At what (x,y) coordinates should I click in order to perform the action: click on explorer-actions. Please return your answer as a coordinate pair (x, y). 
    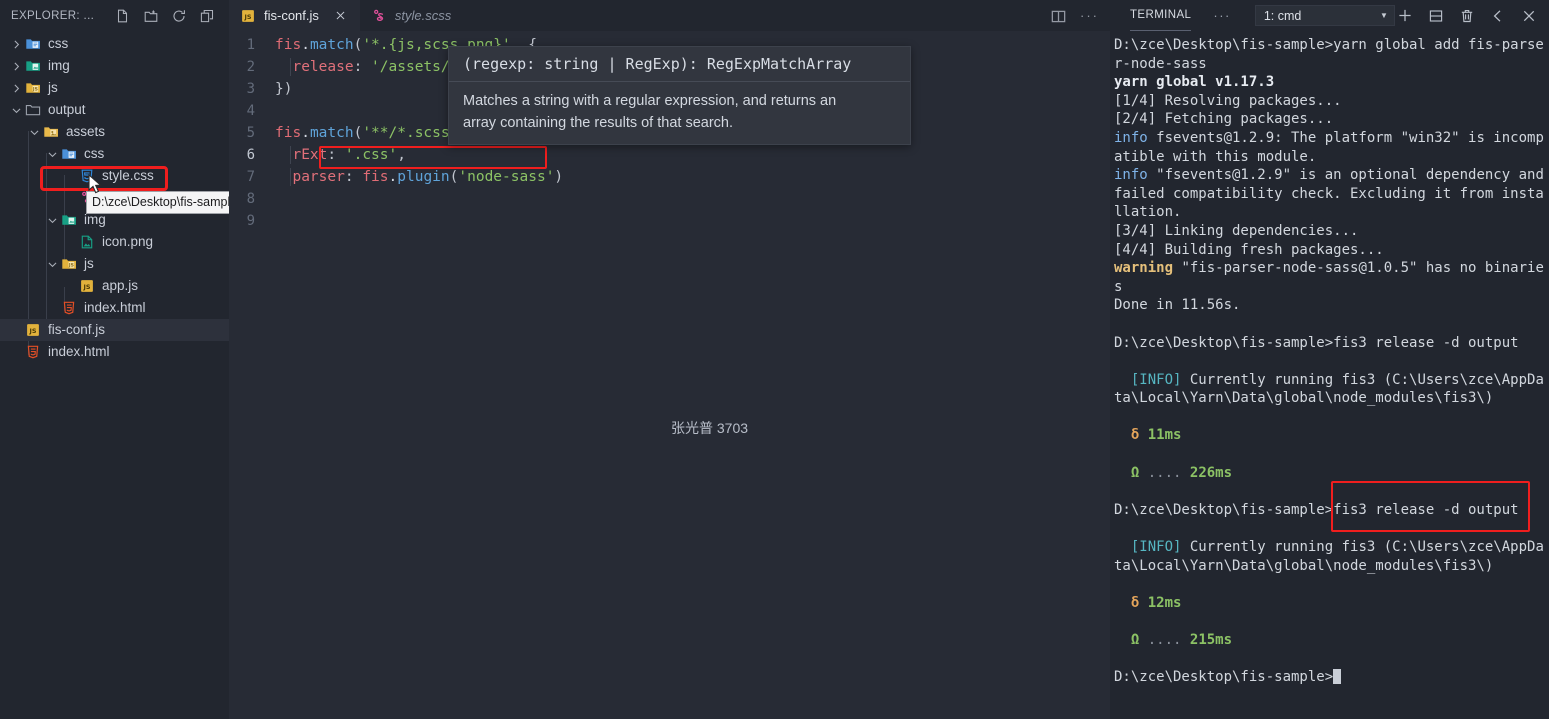
    Looking at the image, I should click on (169, 16).